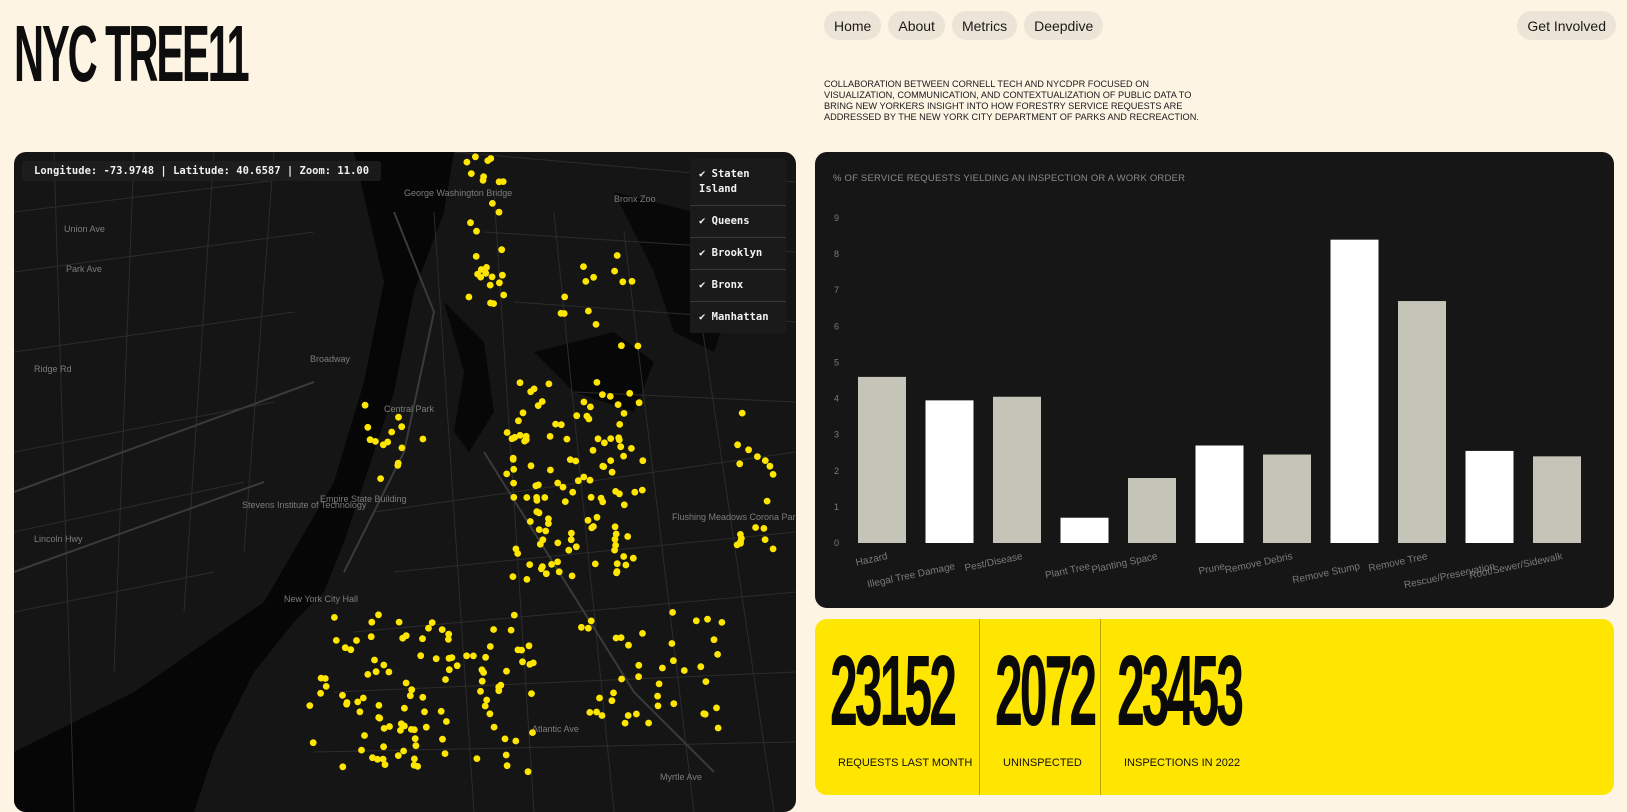  Describe the element at coordinates (132, 54) in the screenshot. I see `site-logo: NYC TREE11` at that location.